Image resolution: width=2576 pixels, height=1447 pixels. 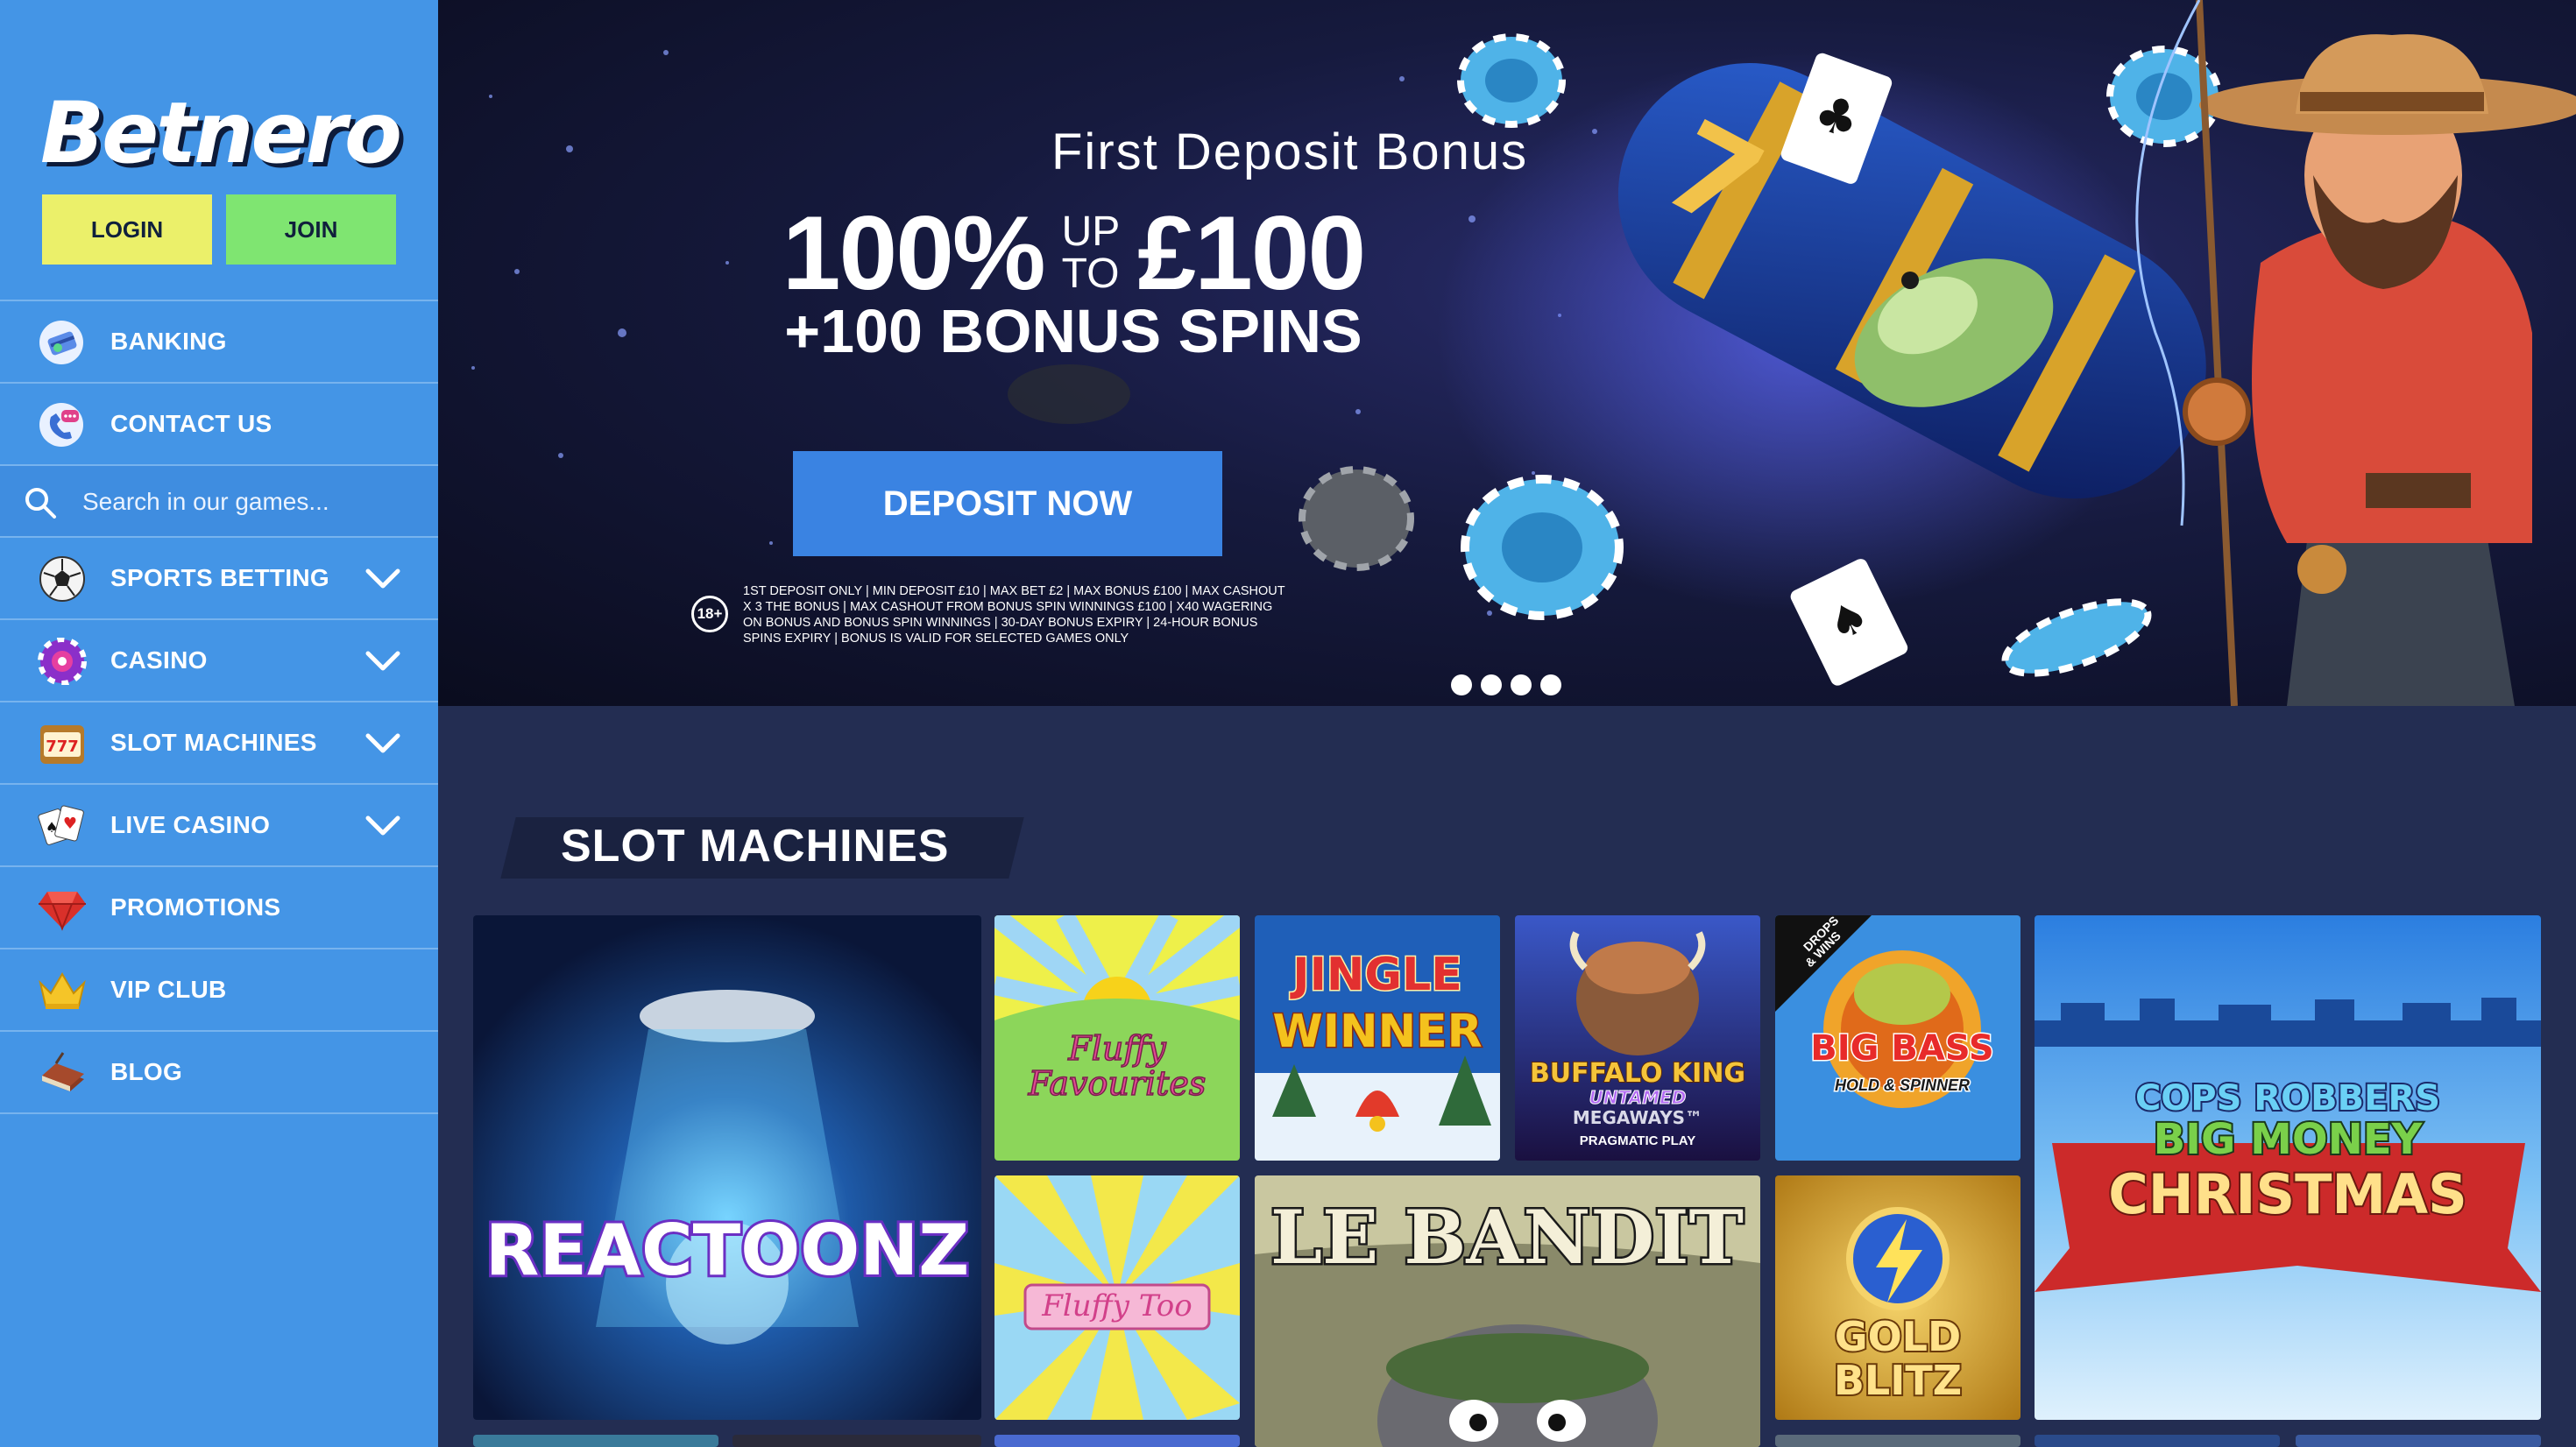 I want to click on casino-chip-icon, so click(x=62, y=661).